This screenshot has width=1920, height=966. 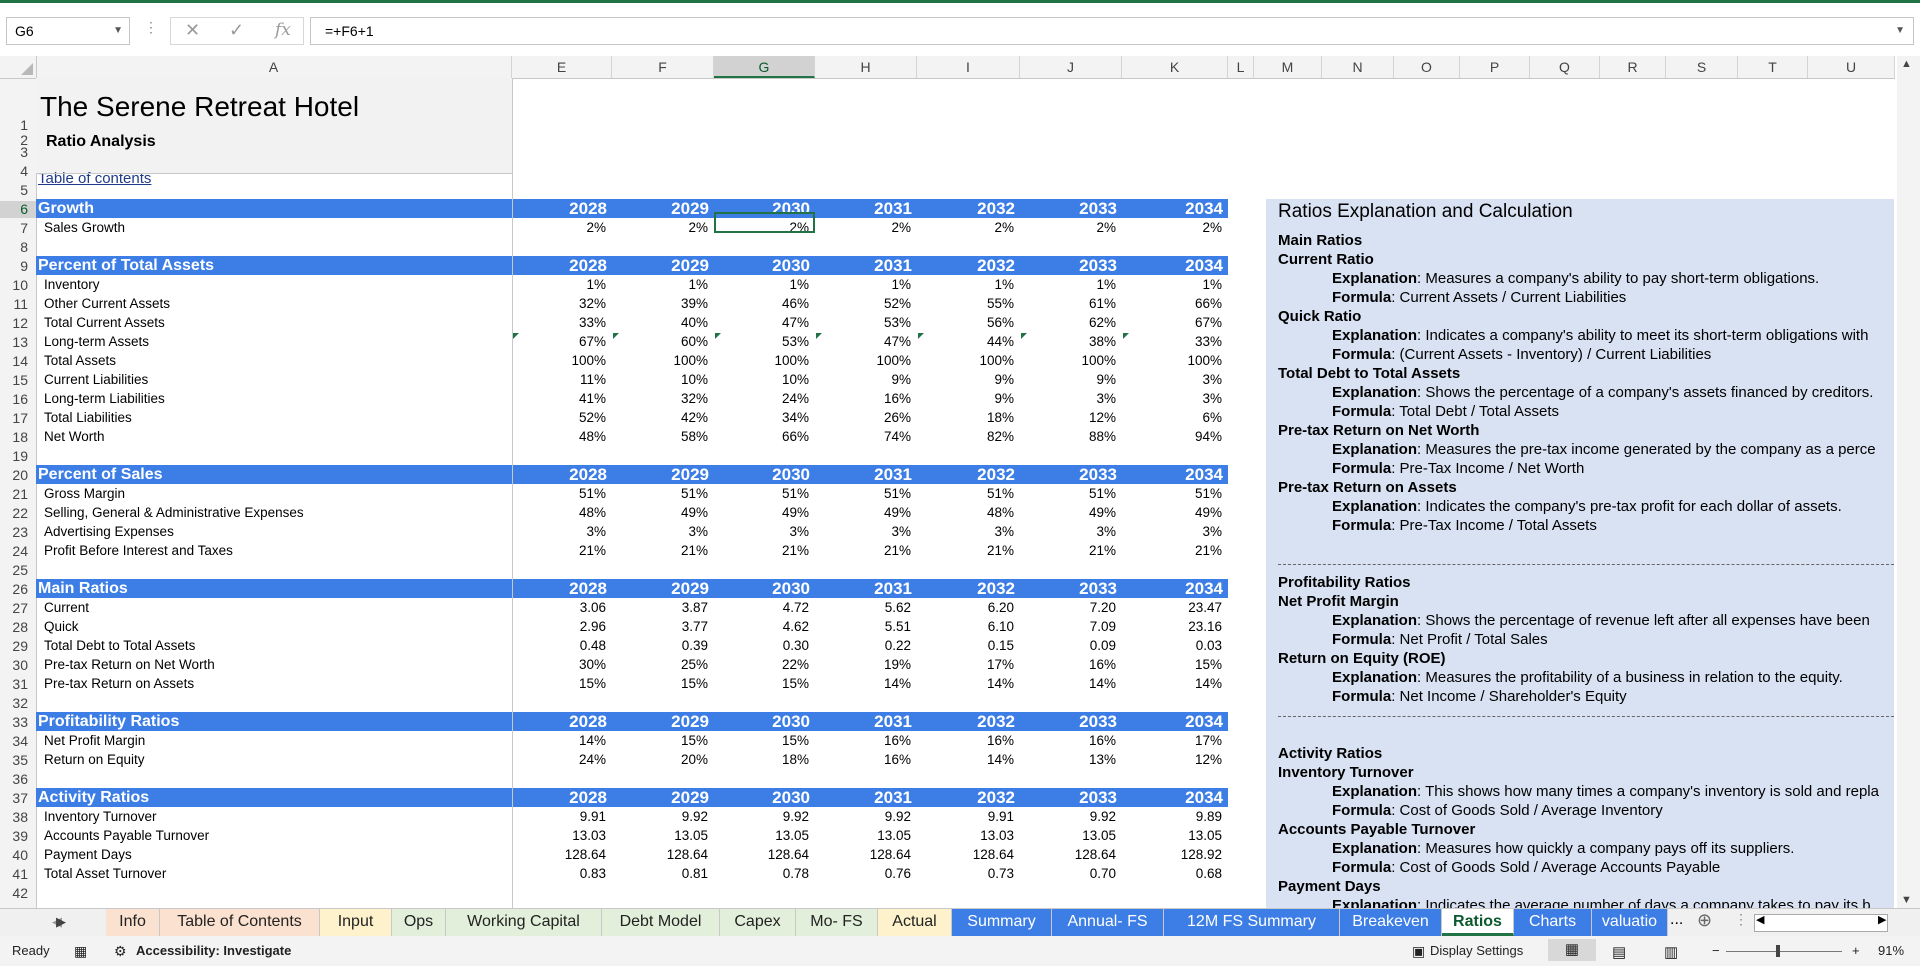 What do you see at coordinates (74, 436) in the screenshot?
I see `row-label: Net Worth` at bounding box center [74, 436].